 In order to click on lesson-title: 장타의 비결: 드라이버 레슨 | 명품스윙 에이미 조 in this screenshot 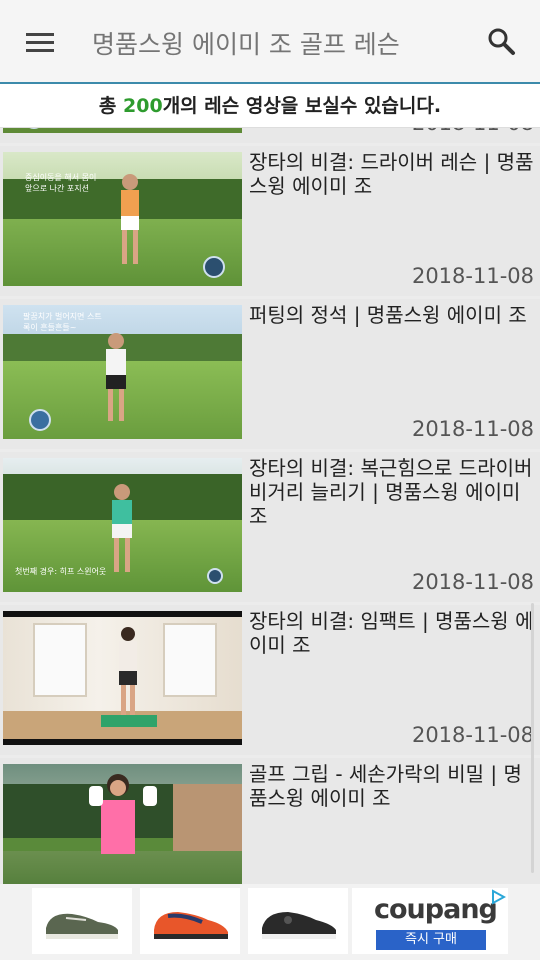, I will do `click(391, 174)`.